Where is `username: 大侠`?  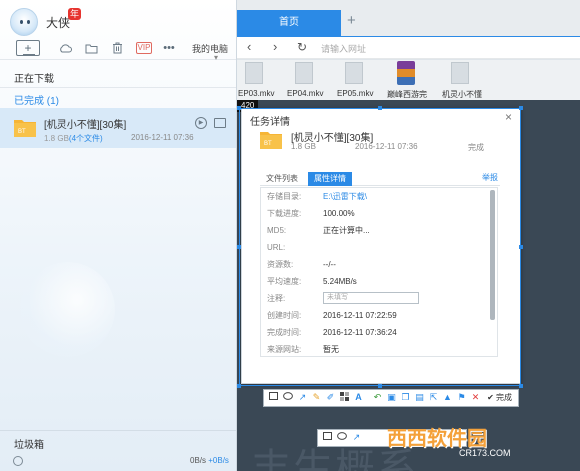
username: 大侠 is located at coordinates (58, 22).